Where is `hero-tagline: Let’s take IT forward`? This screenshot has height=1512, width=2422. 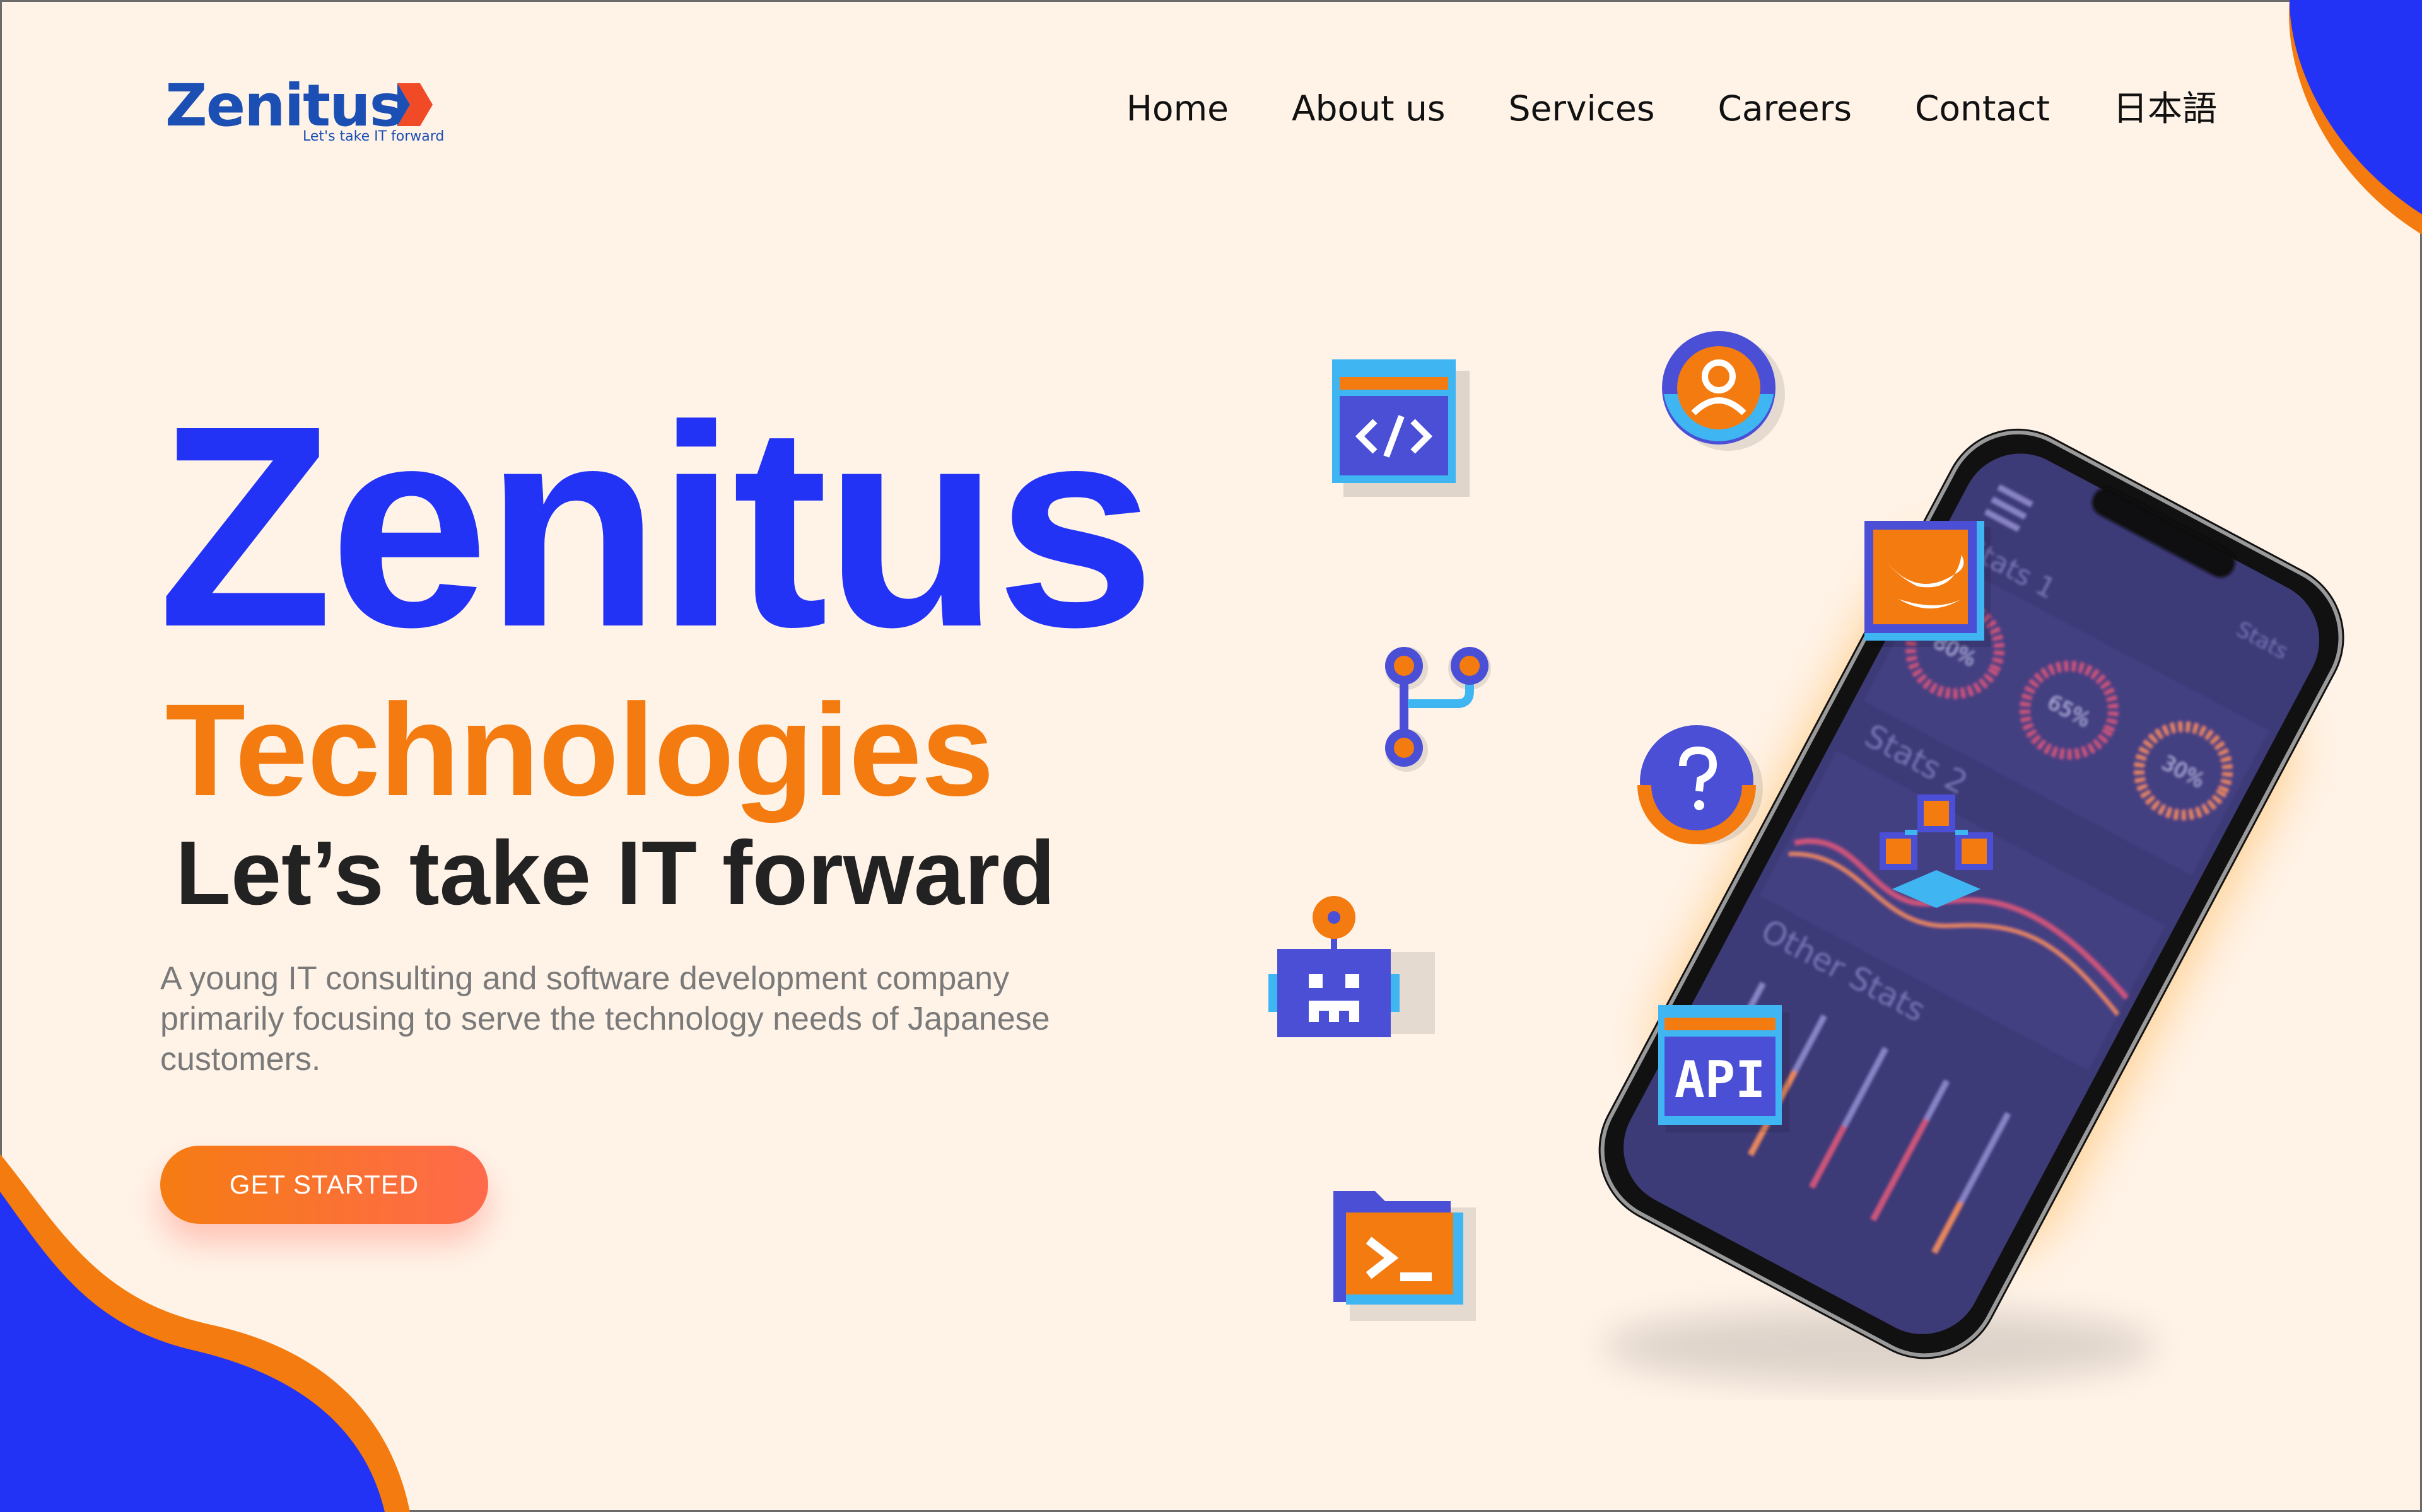
hero-tagline: Let’s take IT forward is located at coordinates (615, 873).